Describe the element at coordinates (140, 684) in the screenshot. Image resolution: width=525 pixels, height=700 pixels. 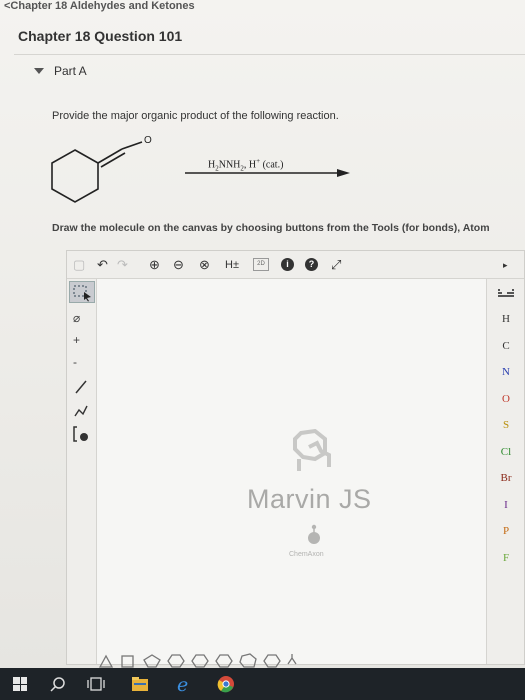
I see `file-explorer-icon` at that location.